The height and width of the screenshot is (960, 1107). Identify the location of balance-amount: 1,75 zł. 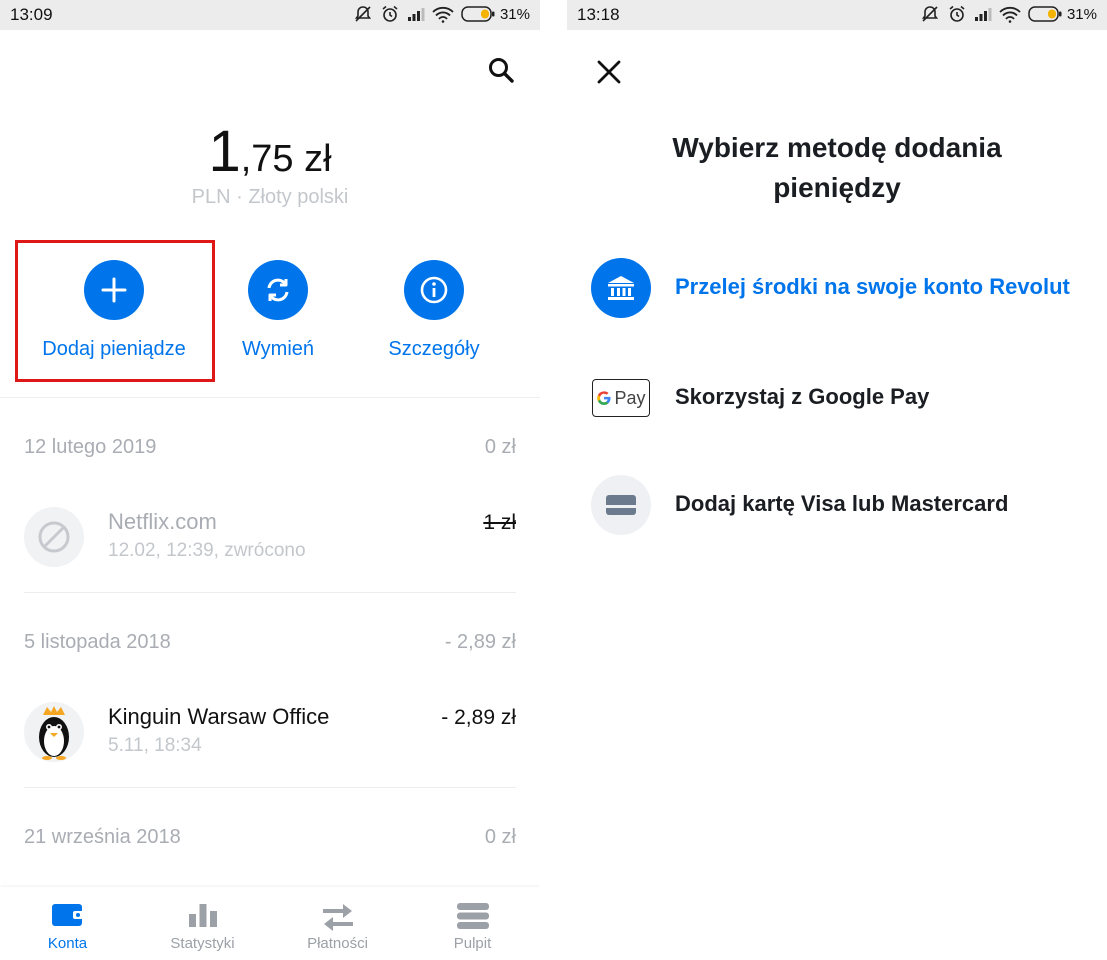
(270, 151).